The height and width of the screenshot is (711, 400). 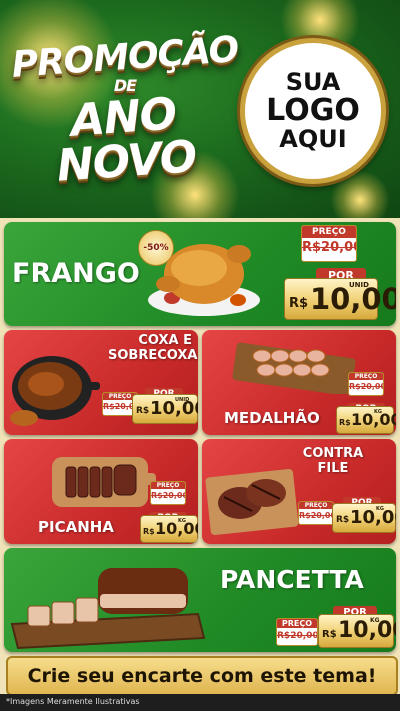 What do you see at coordinates (165, 340) in the screenshot?
I see `product-name-line-1: COXA E` at bounding box center [165, 340].